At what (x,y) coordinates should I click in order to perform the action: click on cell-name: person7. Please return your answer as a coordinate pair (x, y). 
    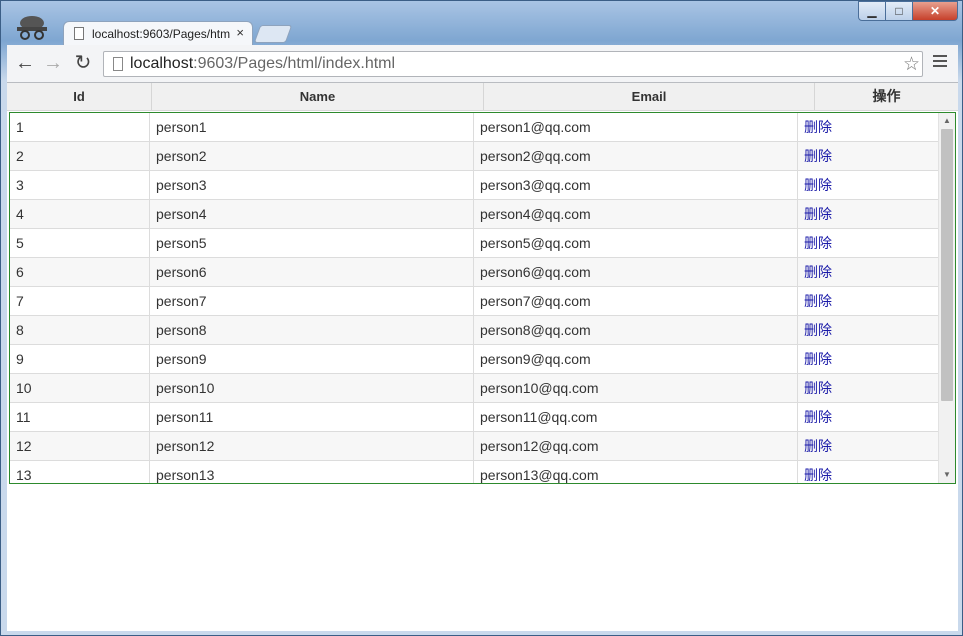
    Looking at the image, I should click on (181, 301).